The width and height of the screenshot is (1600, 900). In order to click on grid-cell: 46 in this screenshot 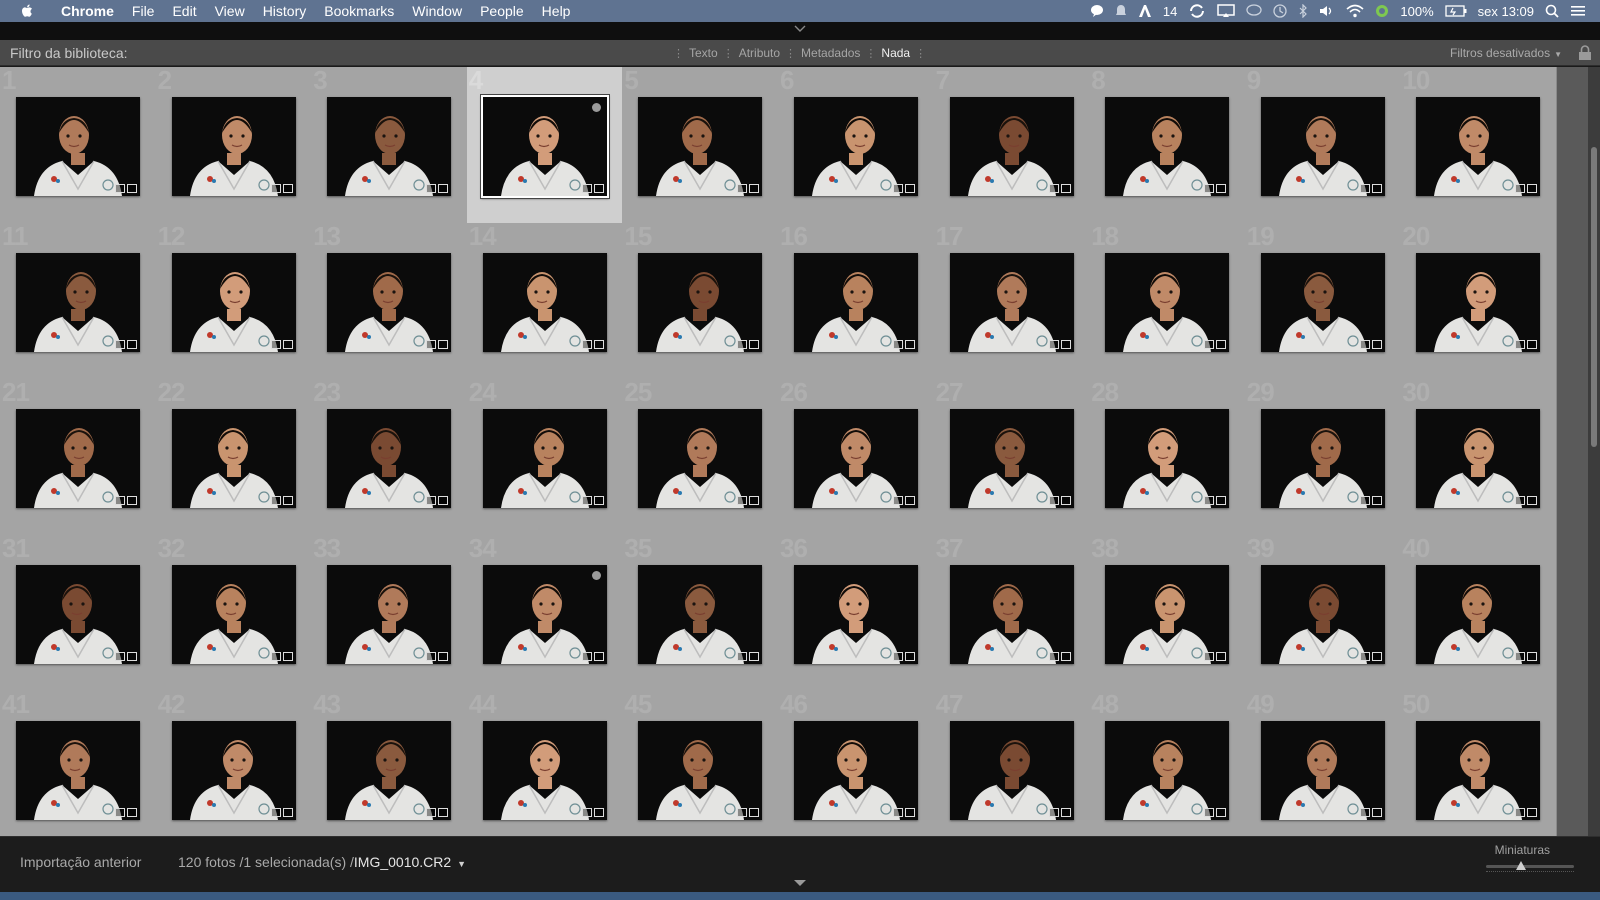, I will do `click(856, 763)`.